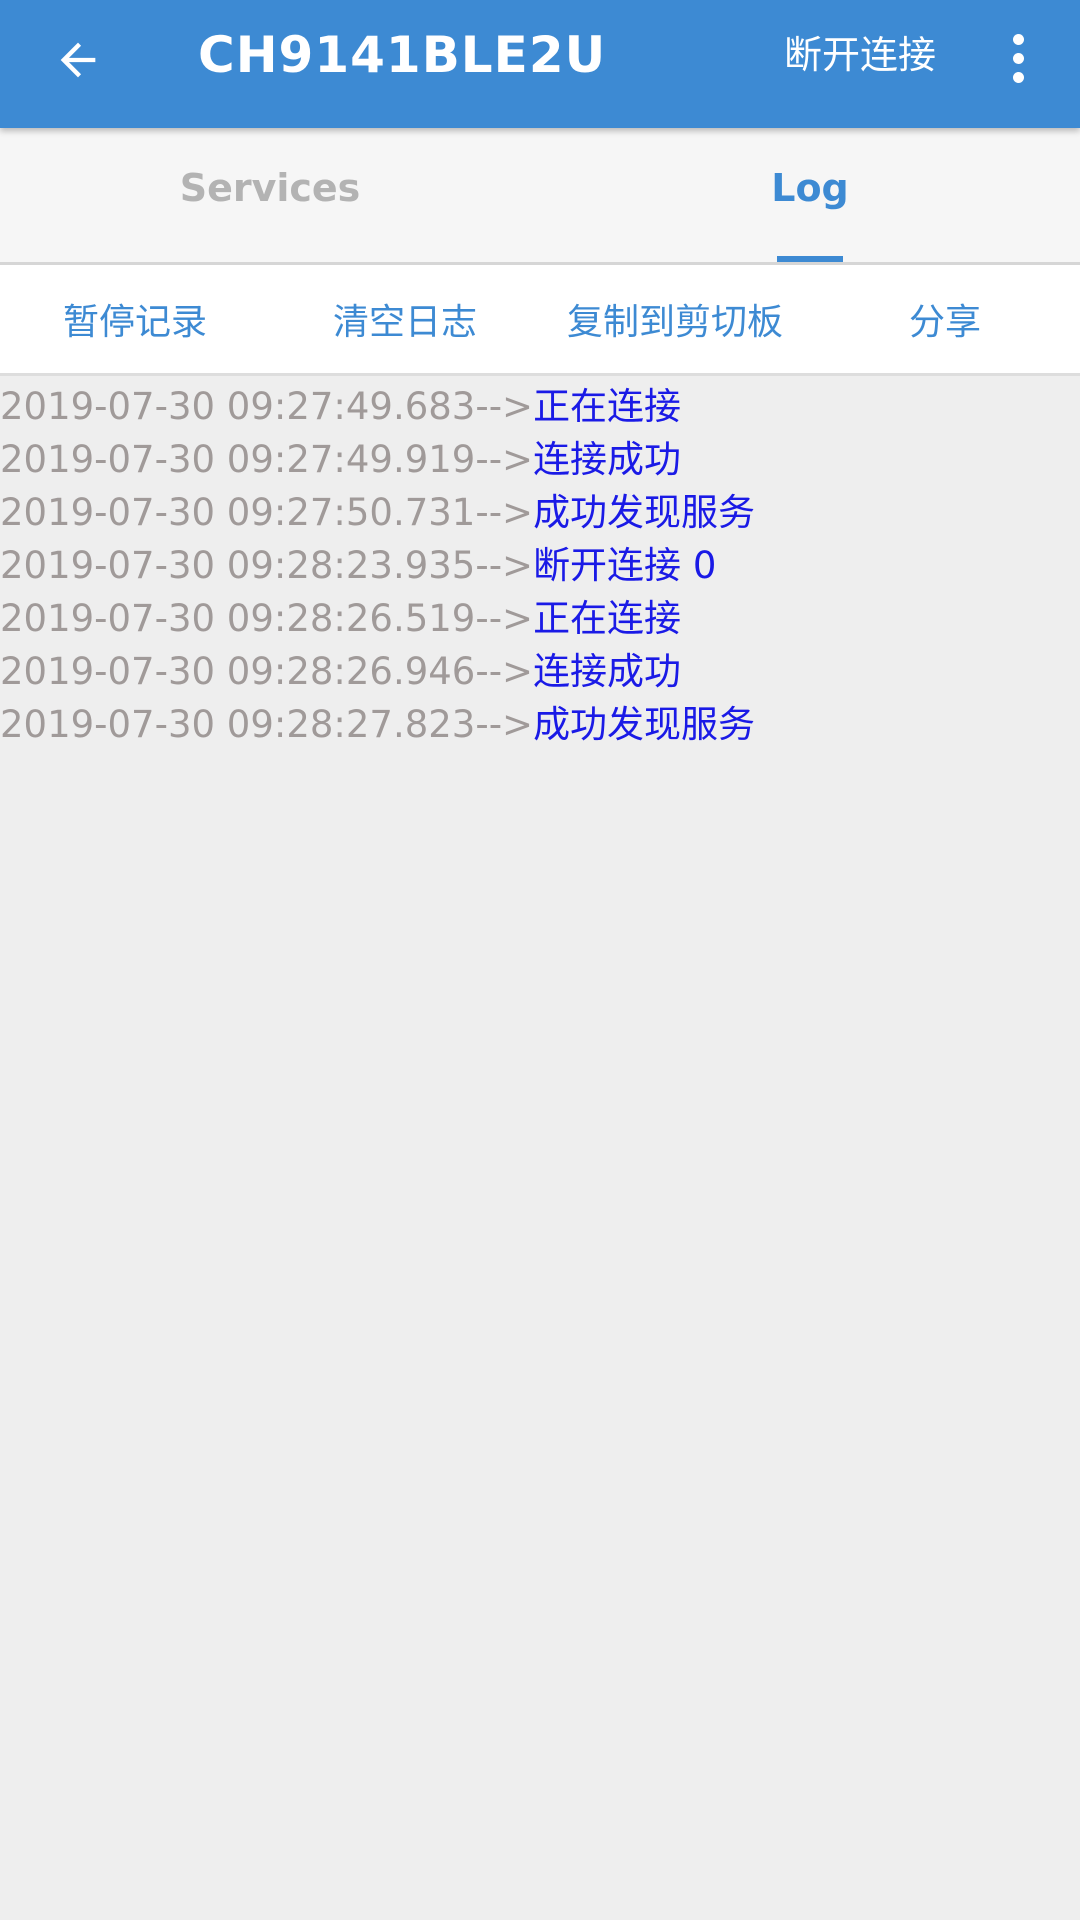 The width and height of the screenshot is (1080, 1920). What do you see at coordinates (267, 724) in the screenshot?
I see `log-timestamp: 2019-07-30 09:28:27.823-->` at bounding box center [267, 724].